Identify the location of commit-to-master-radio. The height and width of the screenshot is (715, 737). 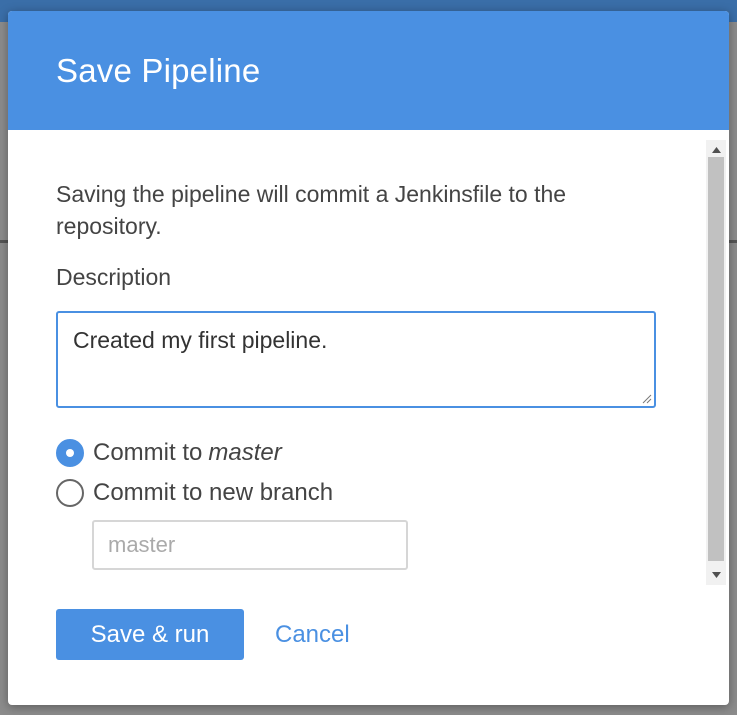
(70, 453).